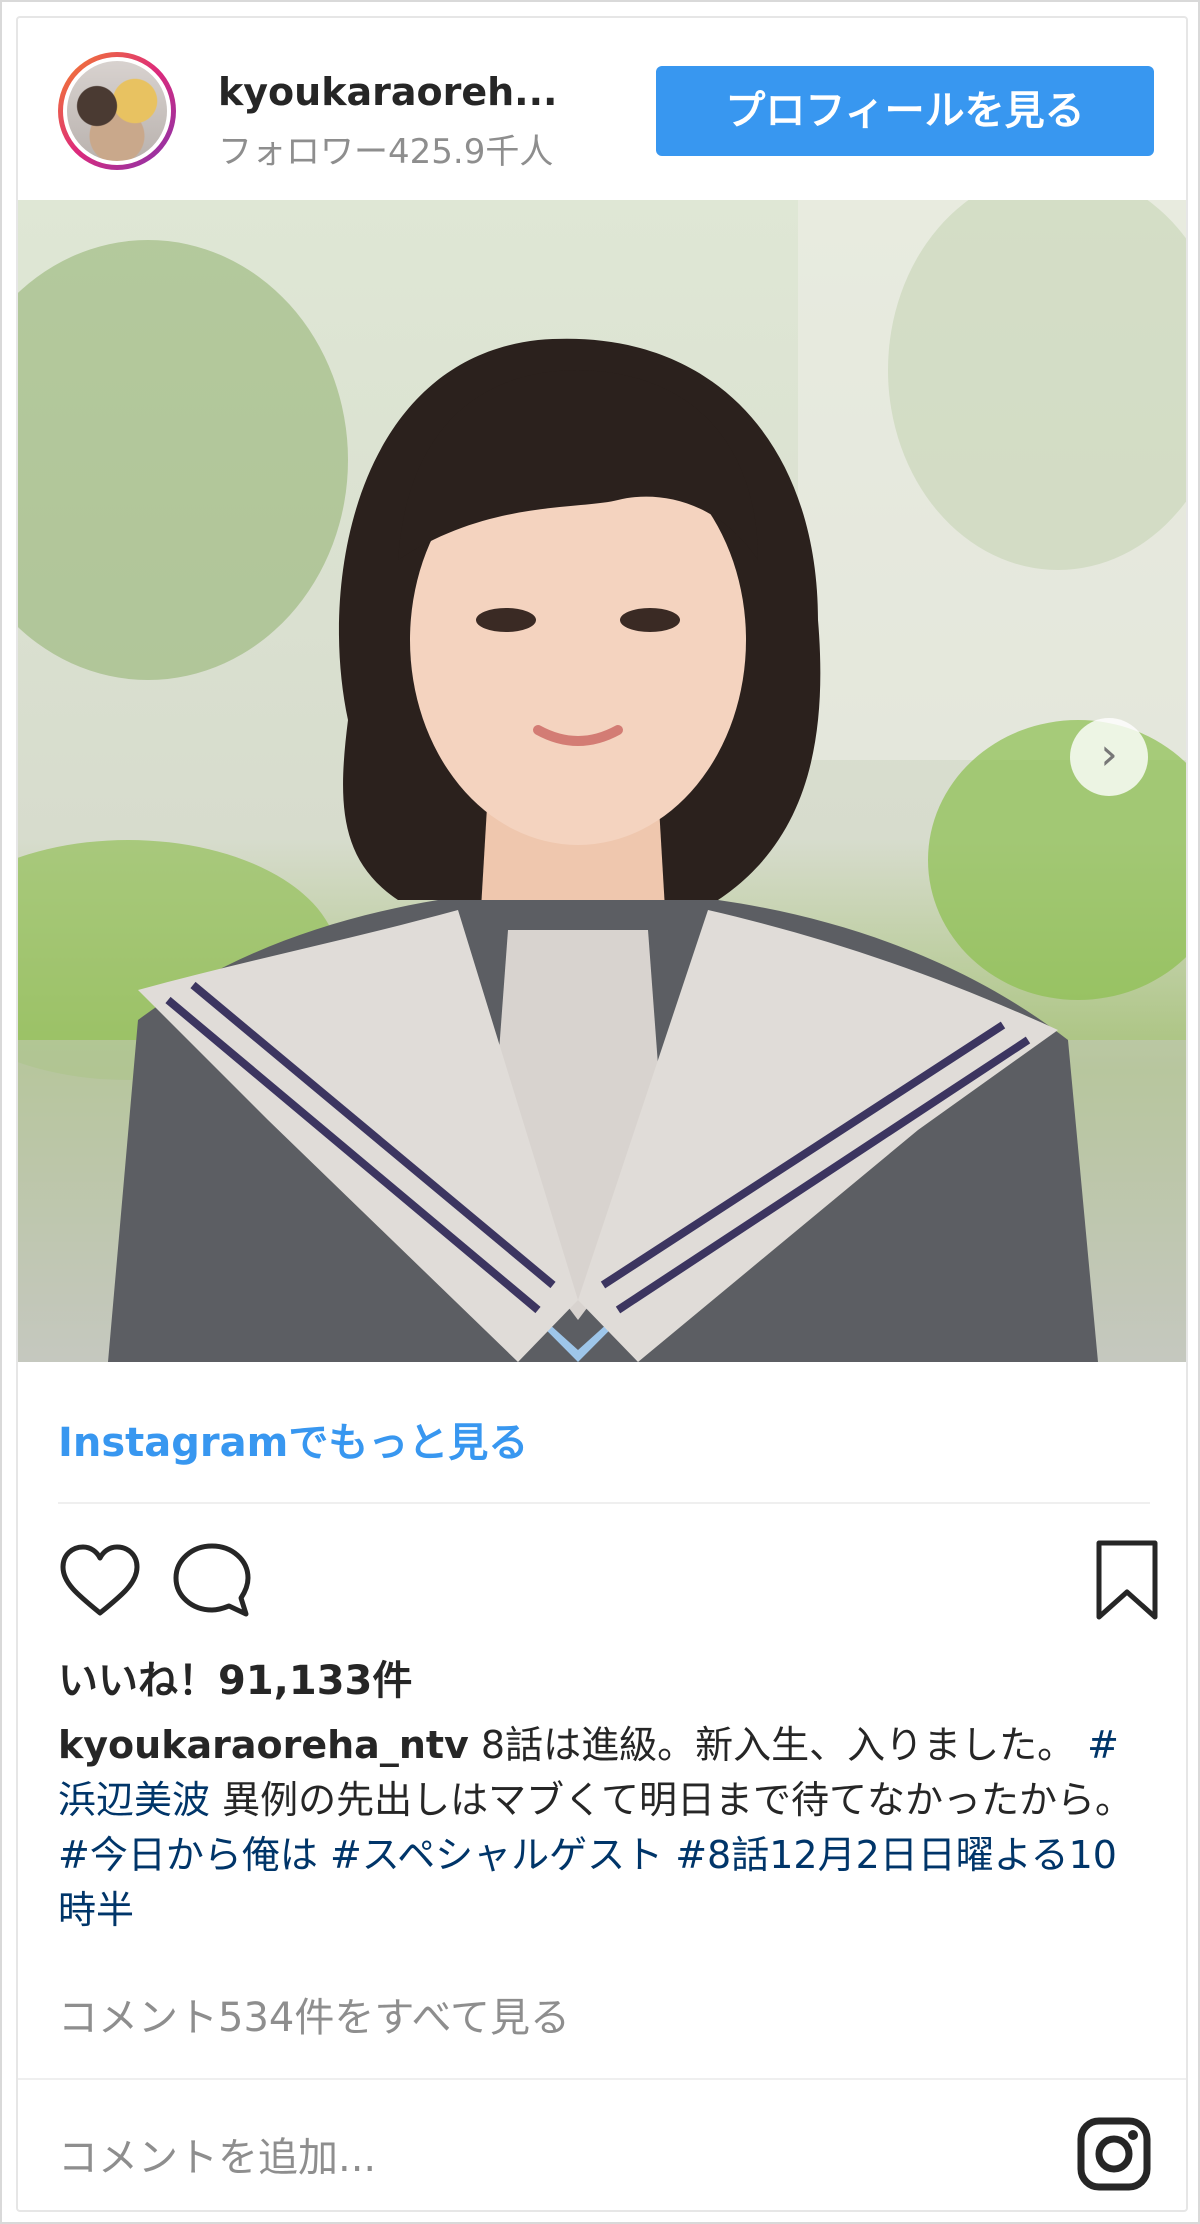 The height and width of the screenshot is (2224, 1200). Describe the element at coordinates (602, 109) in the screenshot. I see `post-header: kyoukaraoreh... フォロワー425.9千人 プロフィールを見る` at that location.